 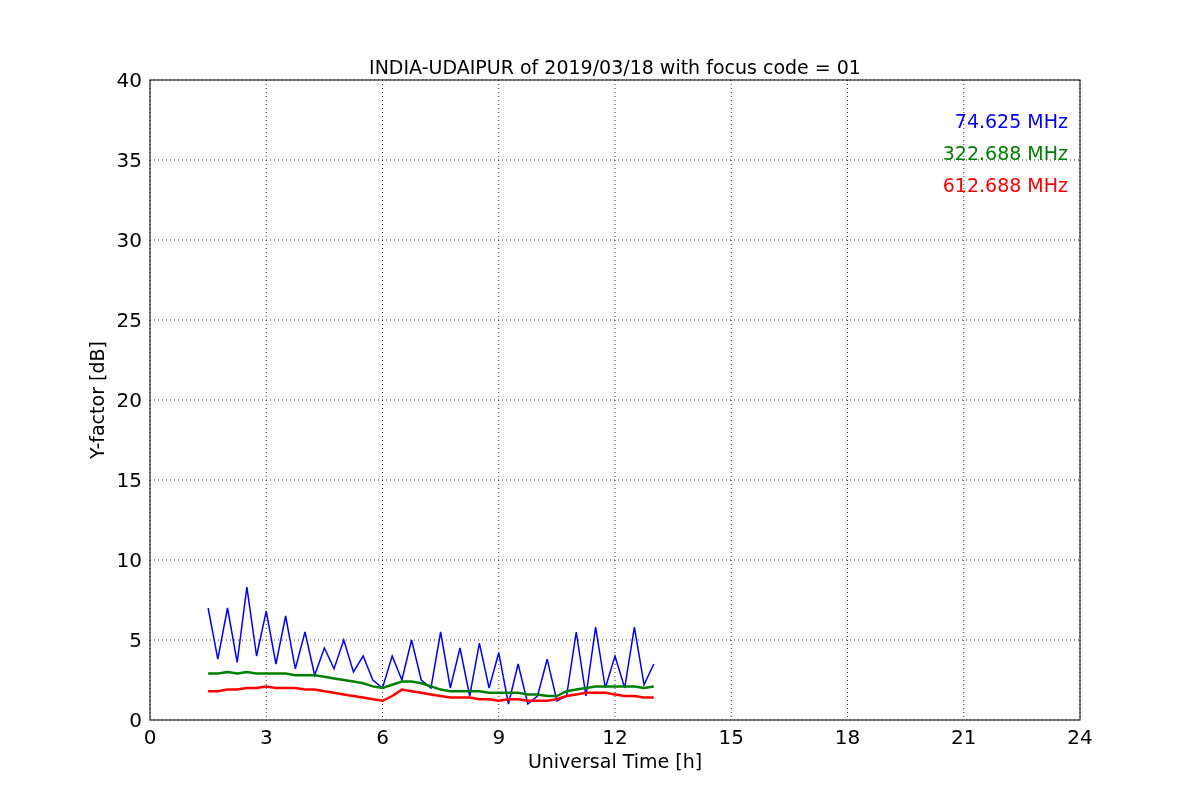 What do you see at coordinates (615, 67) in the screenshot?
I see `chart-title: INDIA-UDAIPUR of 2019/03/18 with focus code = 01` at bounding box center [615, 67].